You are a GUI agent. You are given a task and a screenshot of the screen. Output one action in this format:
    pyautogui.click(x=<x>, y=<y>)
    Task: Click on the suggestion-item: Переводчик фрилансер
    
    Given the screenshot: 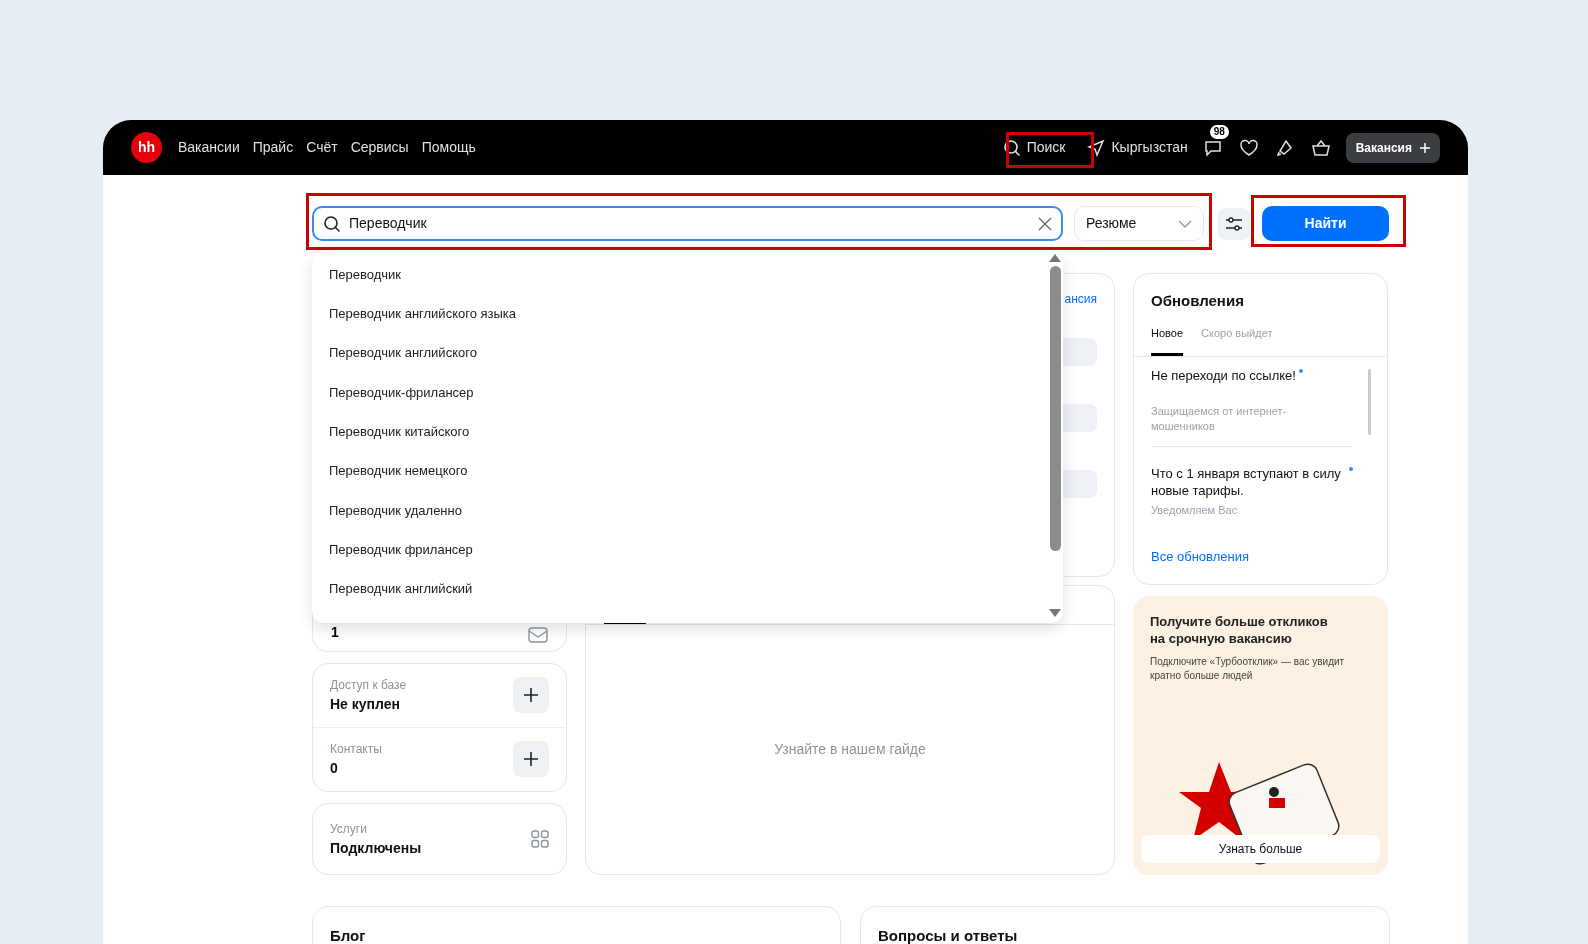 What is the action you would take?
    pyautogui.click(x=679, y=550)
    